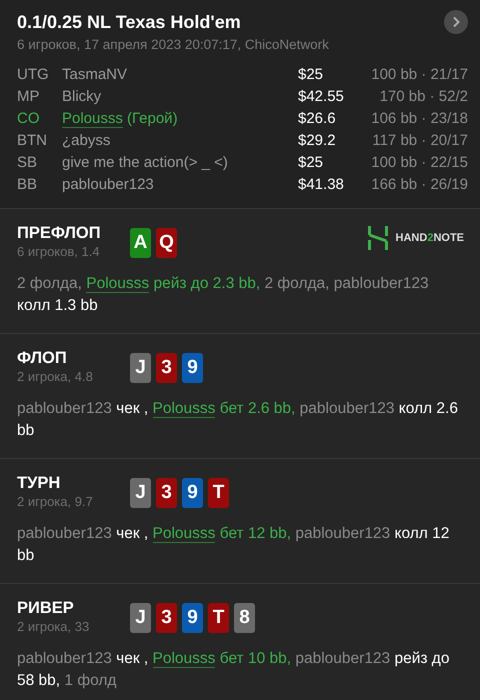 The height and width of the screenshot is (700, 480). What do you see at coordinates (55, 376) in the screenshot?
I see `street-info: 2 игрока, 4.8` at bounding box center [55, 376].